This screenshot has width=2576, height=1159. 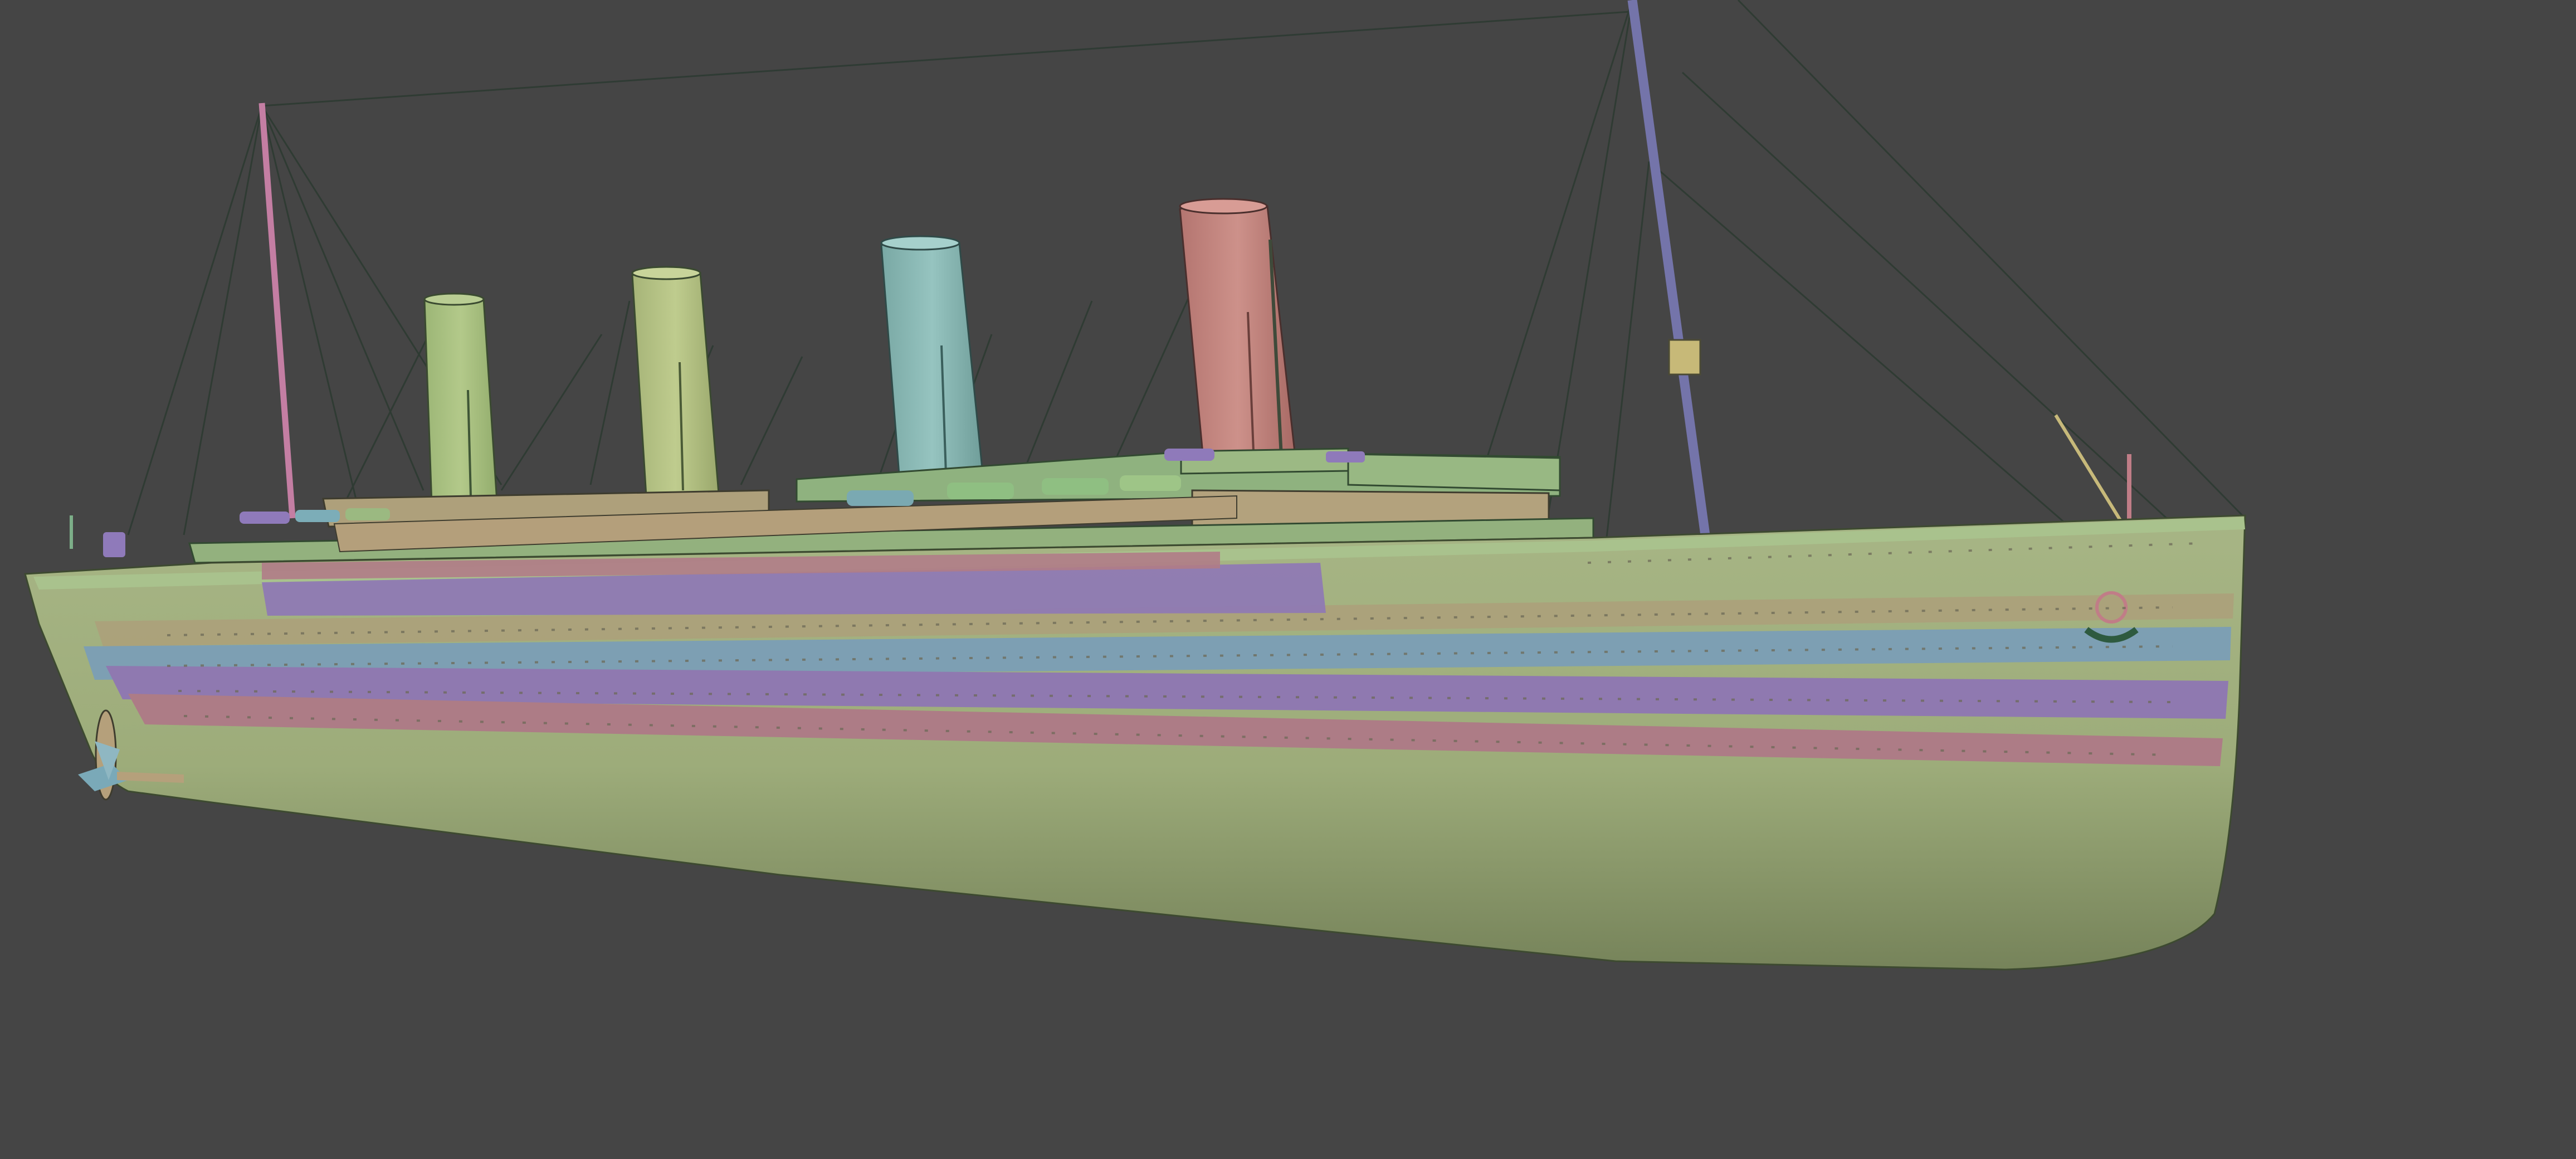 I want to click on aft-mast, so click(x=277, y=311).